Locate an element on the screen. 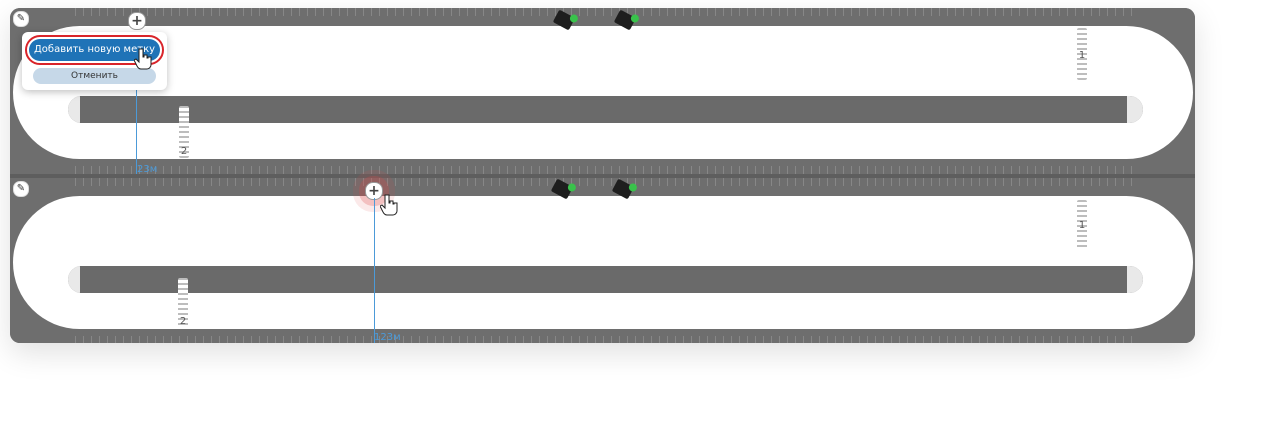  measure-label: 123м is located at coordinates (387, 337).